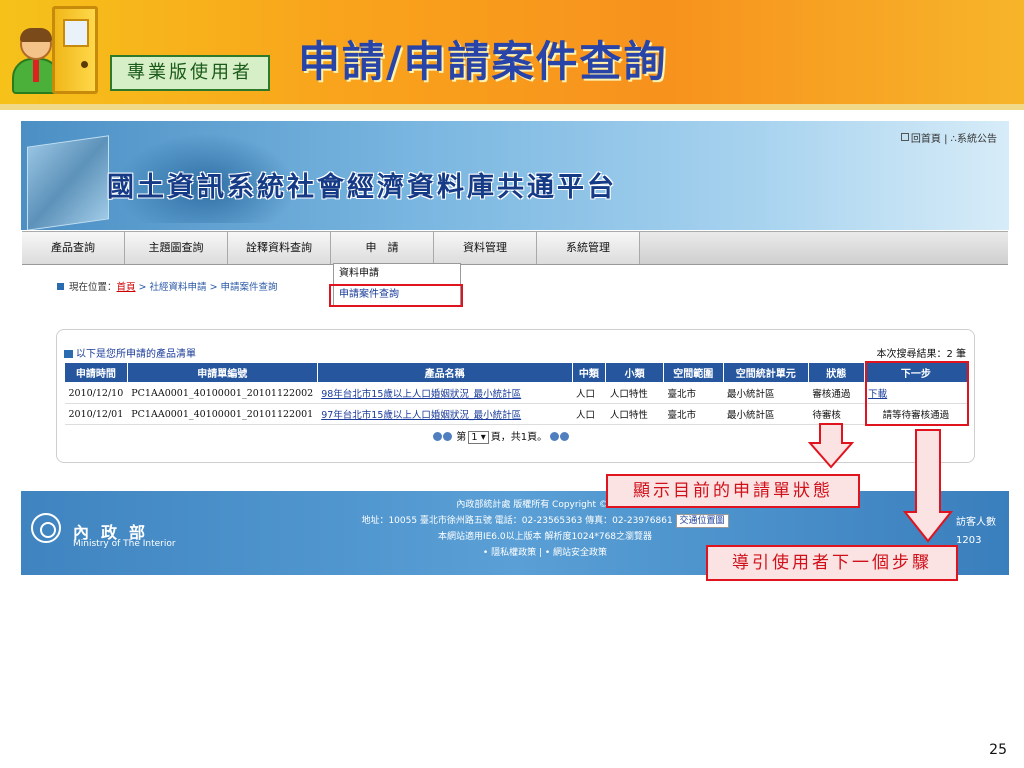 Image resolution: width=1024 pixels, height=768 pixels. I want to click on privacy-link: 隱私權政策, so click(513, 553).